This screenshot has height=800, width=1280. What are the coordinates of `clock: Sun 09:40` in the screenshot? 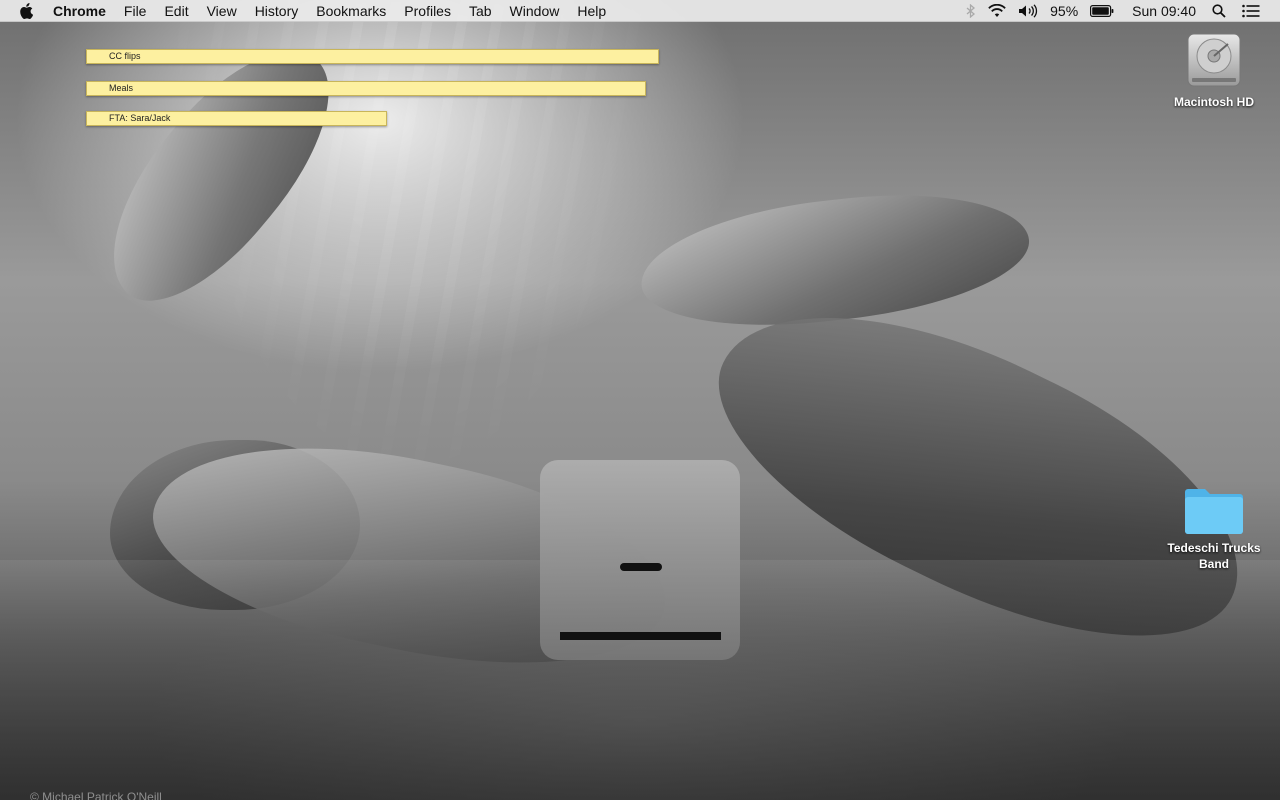 It's located at (1163, 11).